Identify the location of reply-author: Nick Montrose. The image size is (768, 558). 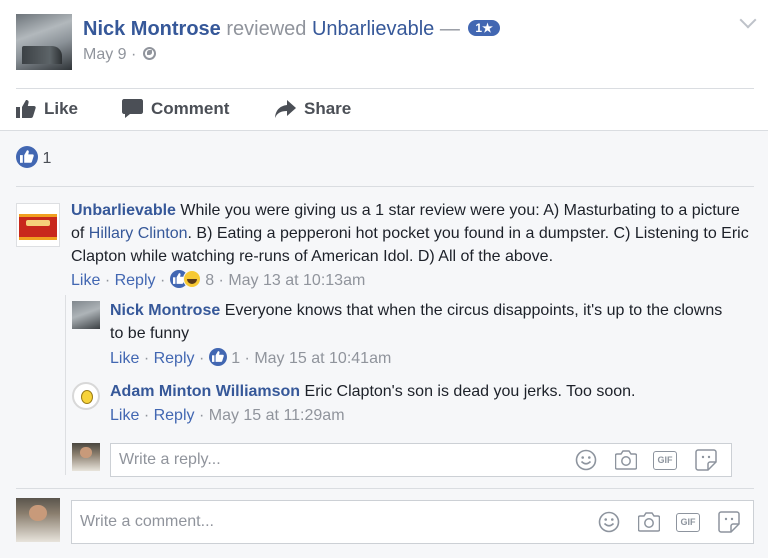
(165, 310).